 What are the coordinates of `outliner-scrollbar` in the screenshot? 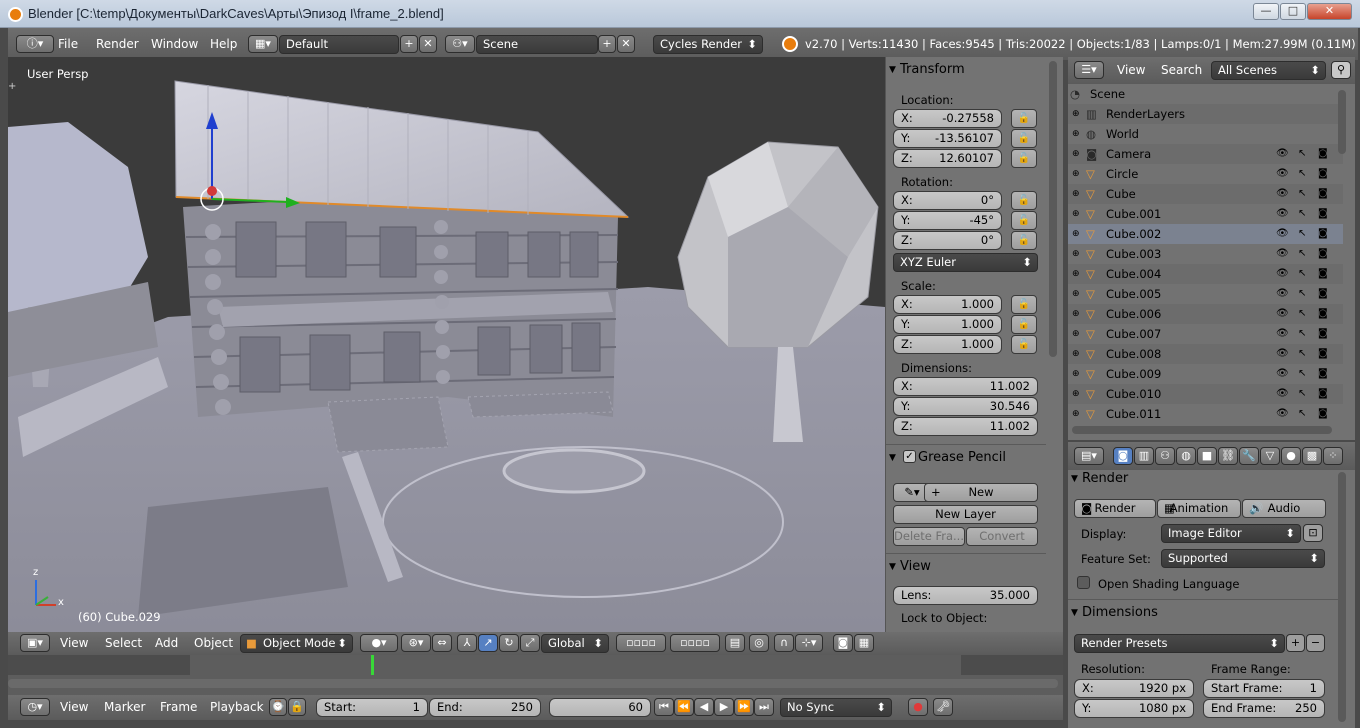 It's located at (1342, 122).